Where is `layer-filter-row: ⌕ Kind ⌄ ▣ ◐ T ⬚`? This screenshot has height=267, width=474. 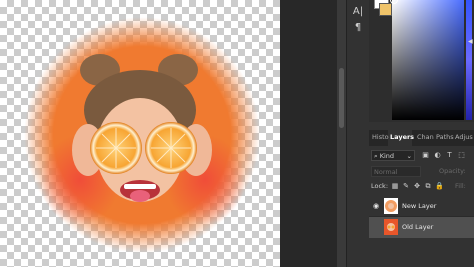 layer-filter-row: ⌕ Kind ⌄ ▣ ◐ T ⬚ is located at coordinates (421, 156).